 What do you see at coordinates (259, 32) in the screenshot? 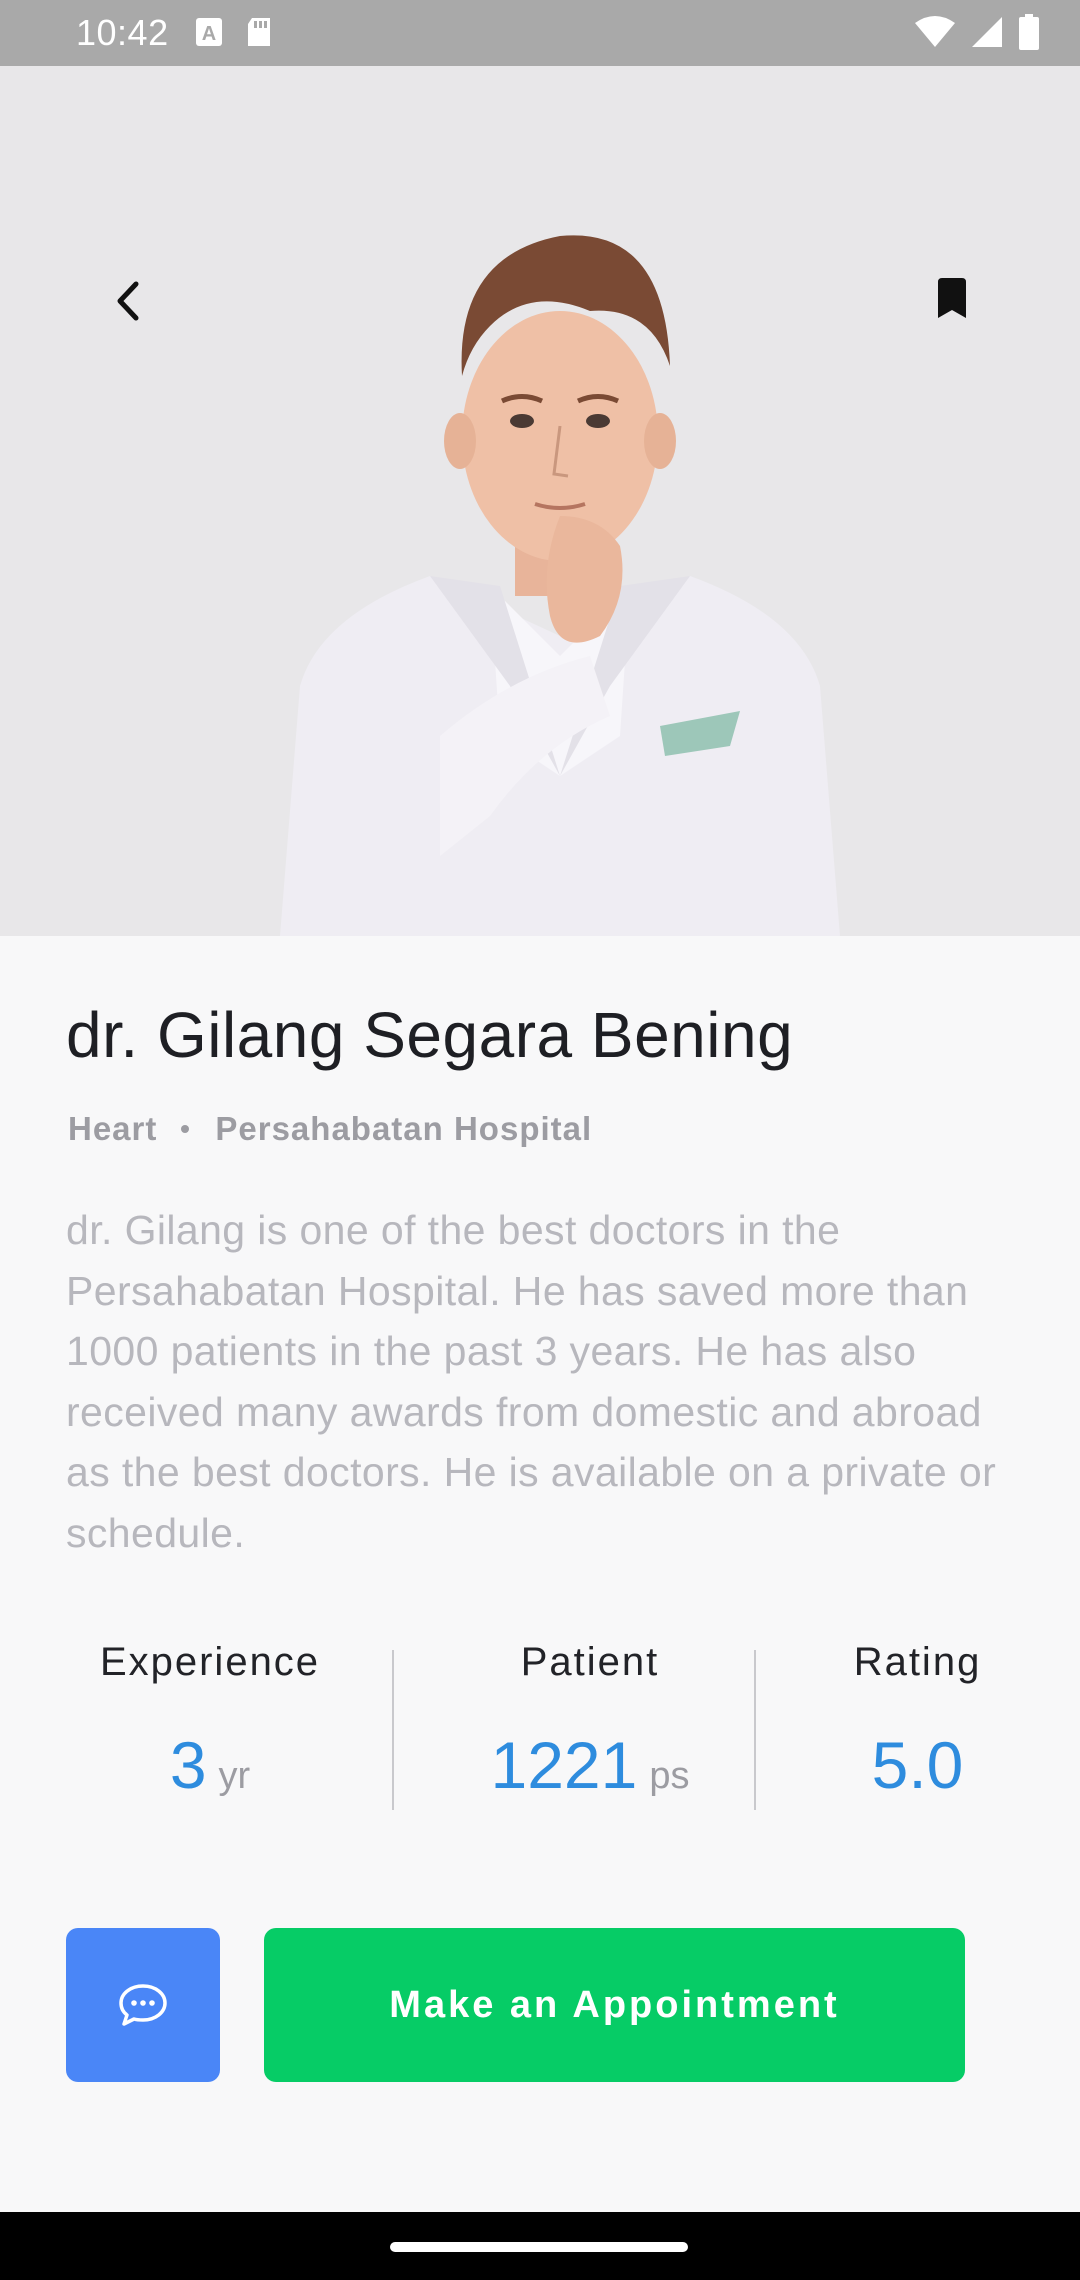
I see `sd-card-icon` at bounding box center [259, 32].